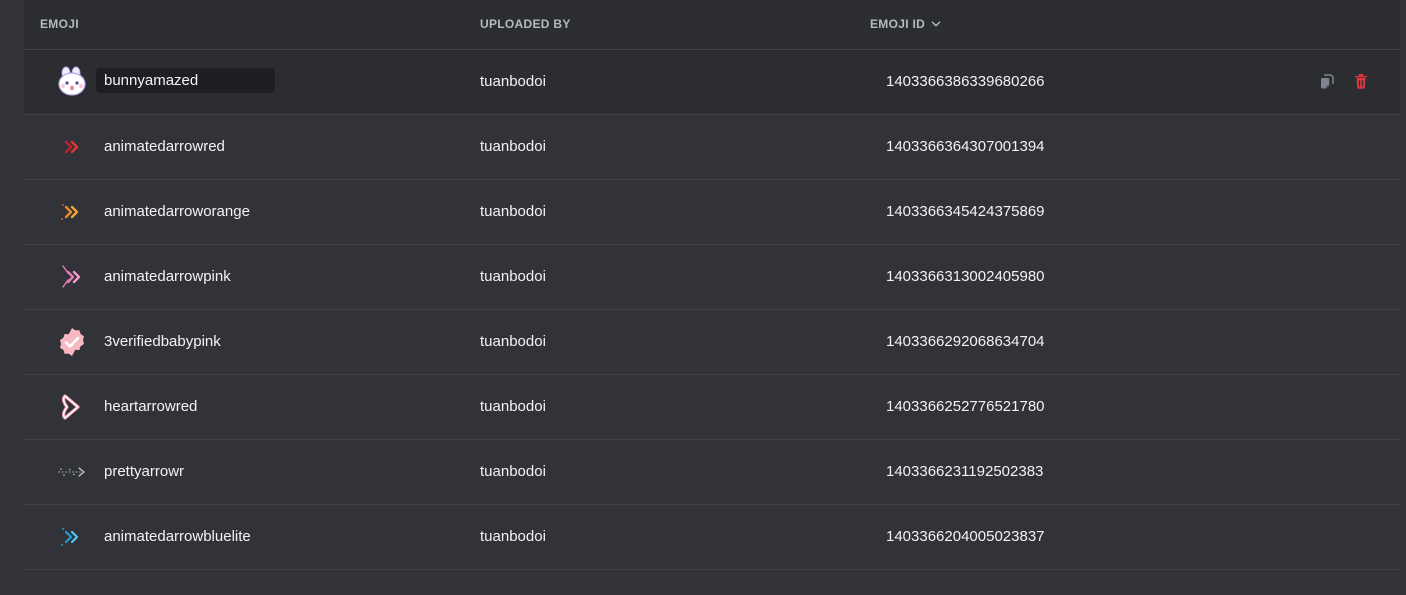 The image size is (1406, 595). I want to click on column-header-emoji-id-label: EMOJI ID, so click(898, 24).